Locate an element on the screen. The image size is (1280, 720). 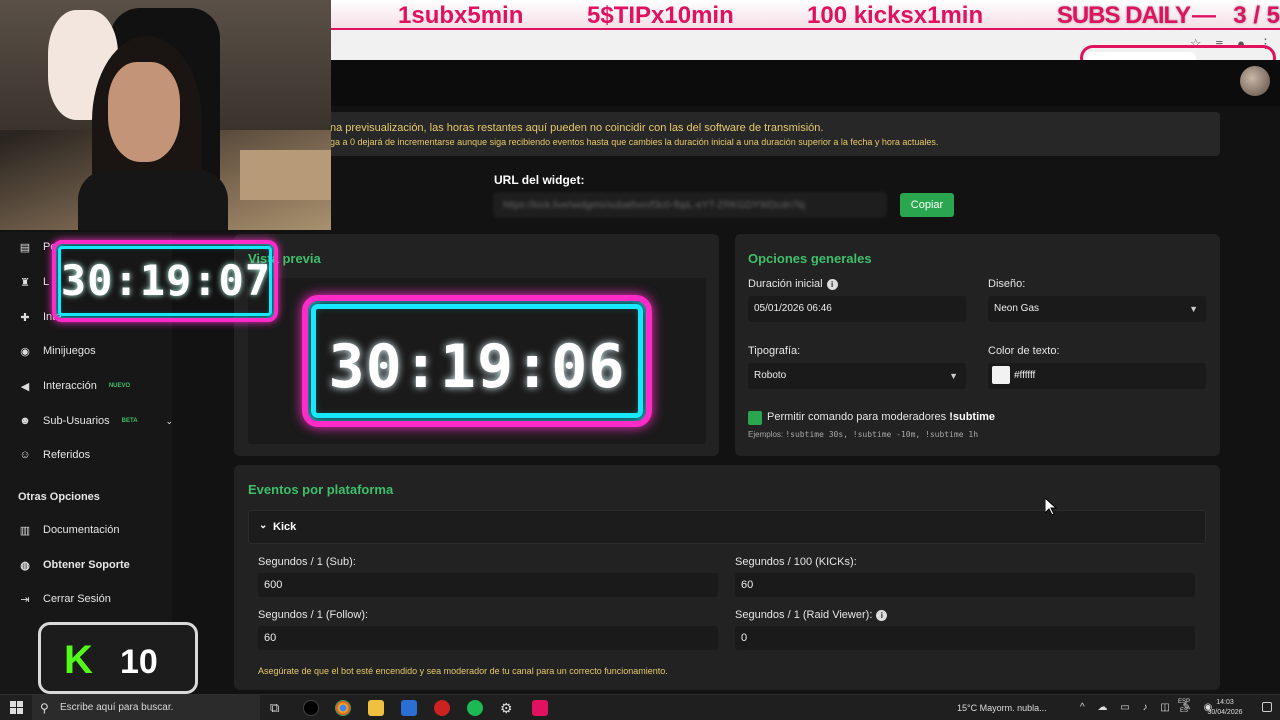
events-title: Eventos por plataforma is located at coordinates (321, 489).